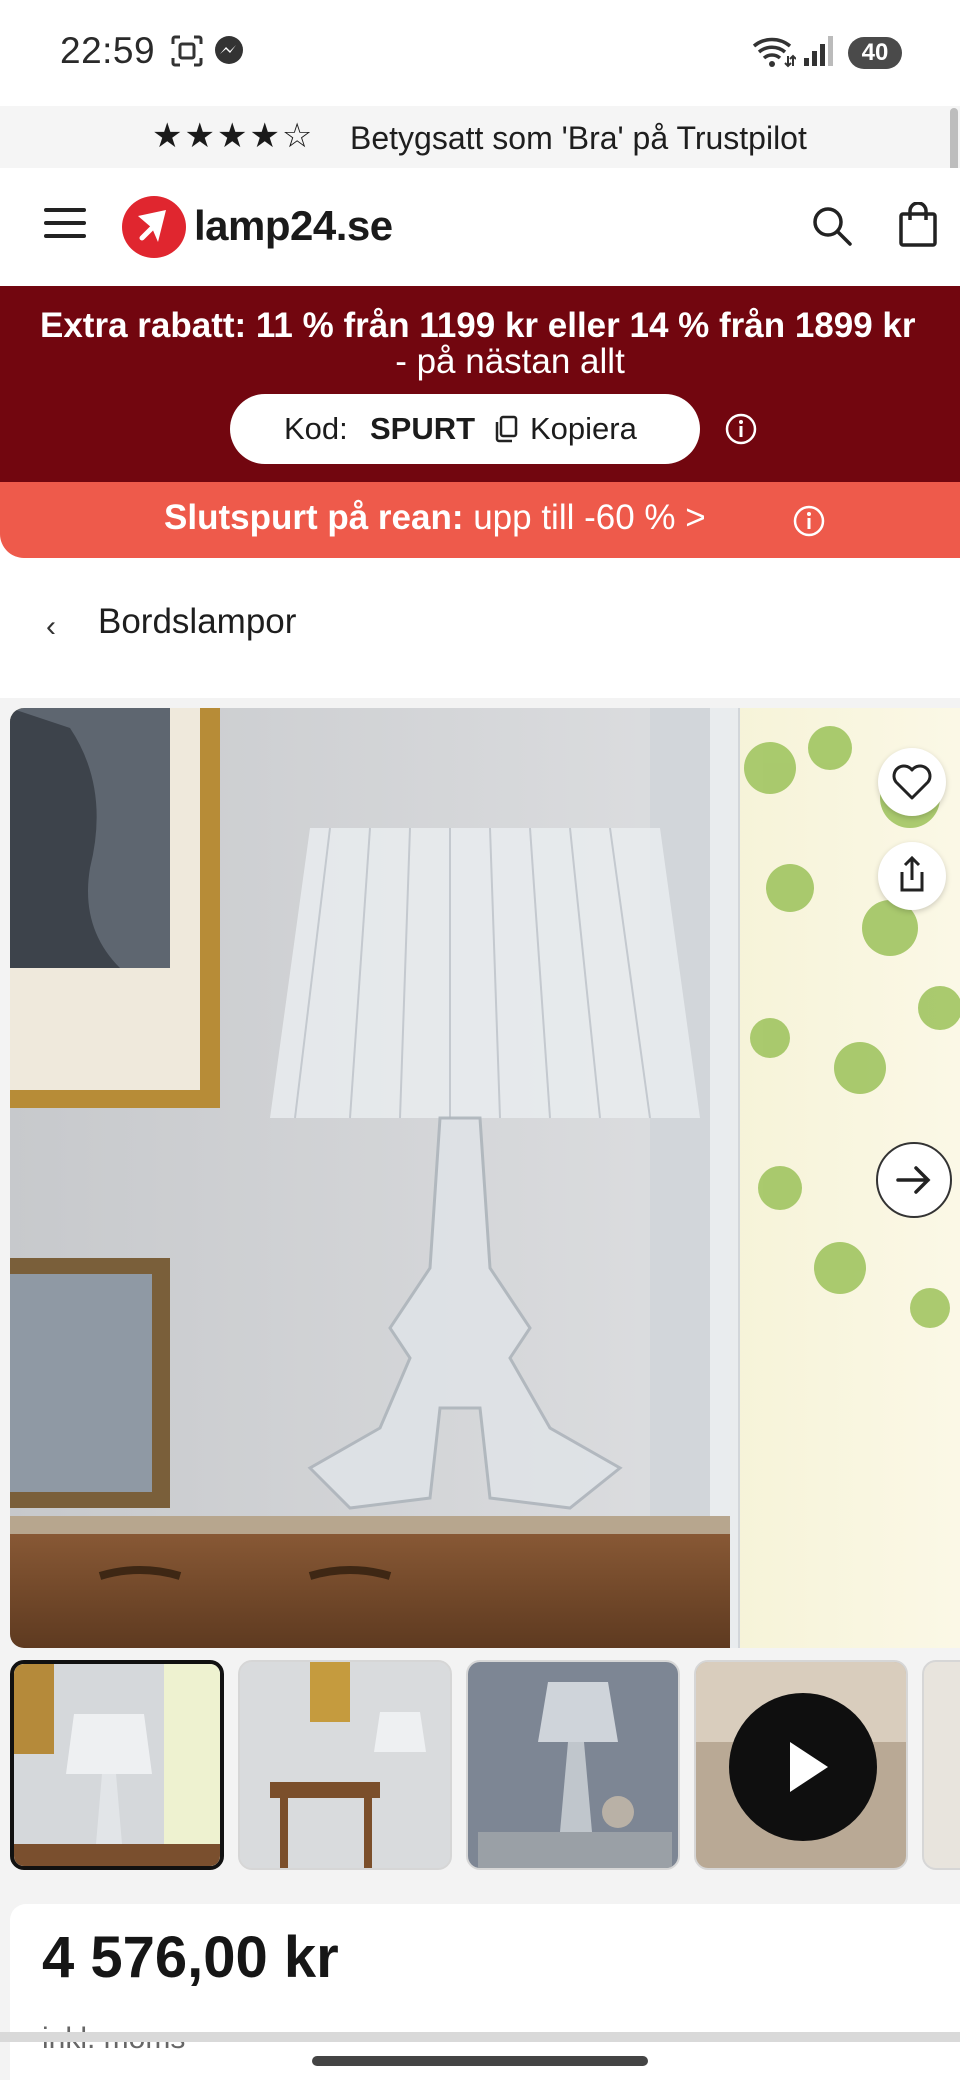 This screenshot has height=2080, width=960. What do you see at coordinates (480, 2037) in the screenshot?
I see `bottom-scroll-track` at bounding box center [480, 2037].